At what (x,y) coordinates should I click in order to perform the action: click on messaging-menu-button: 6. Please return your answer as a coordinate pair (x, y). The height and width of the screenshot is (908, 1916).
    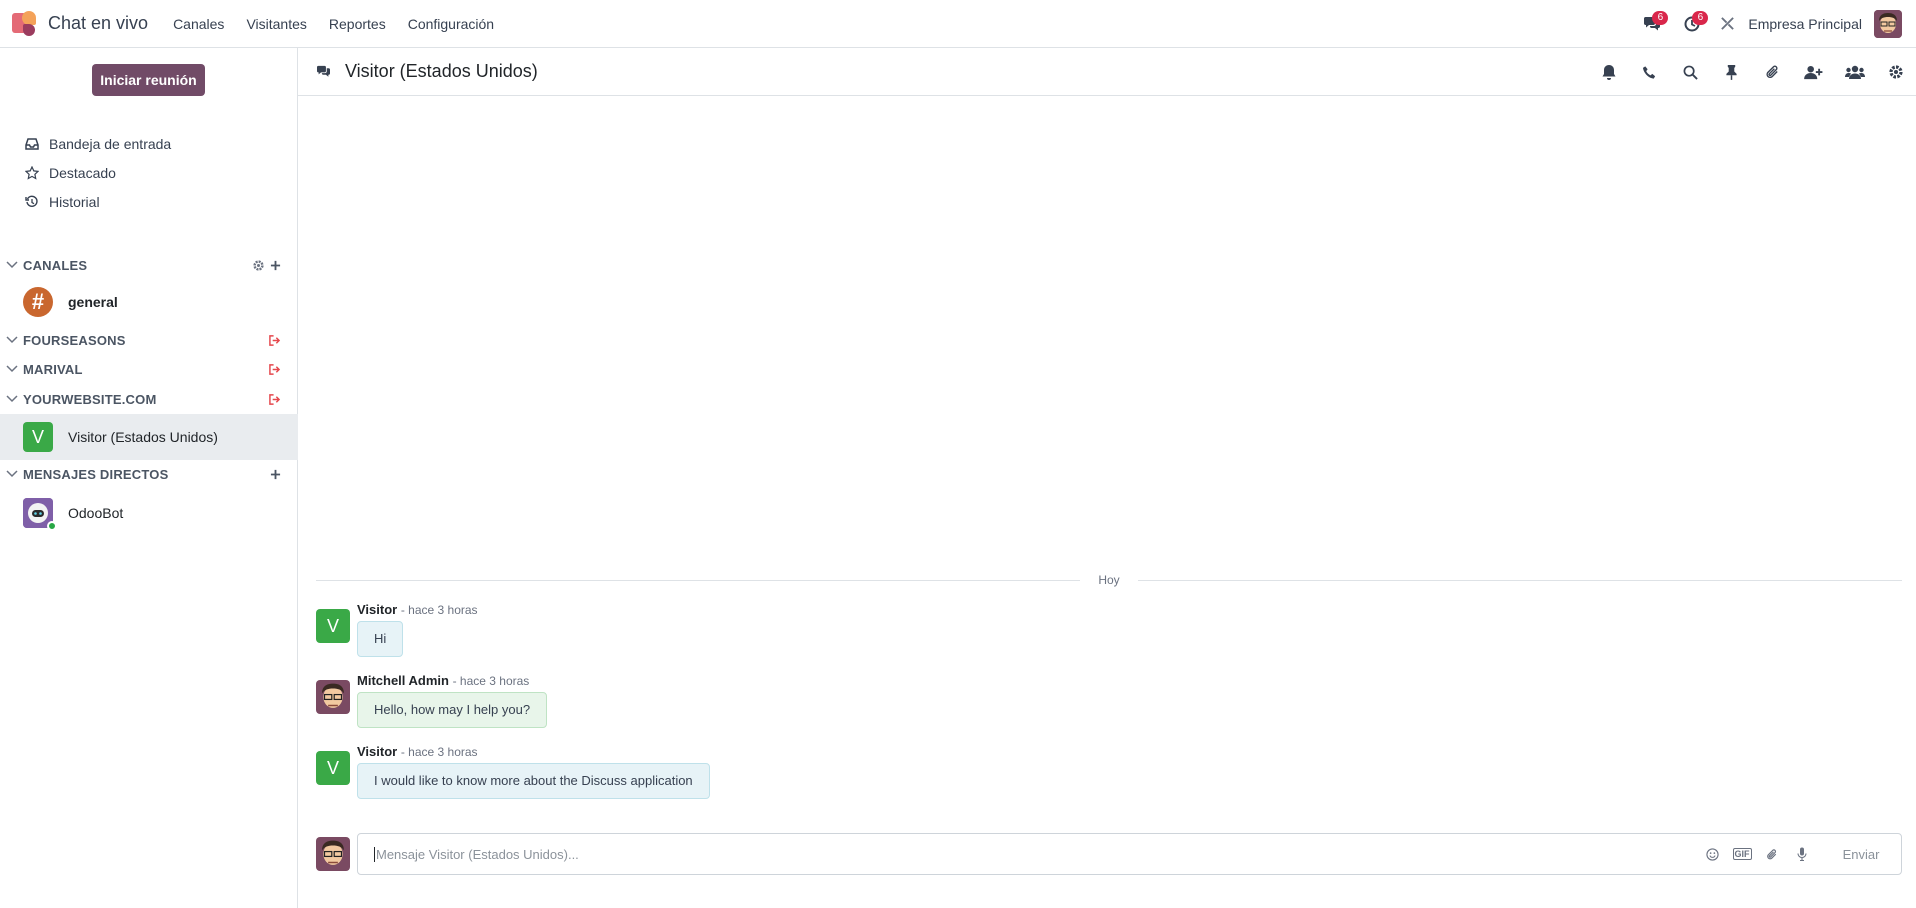
    Looking at the image, I should click on (1652, 24).